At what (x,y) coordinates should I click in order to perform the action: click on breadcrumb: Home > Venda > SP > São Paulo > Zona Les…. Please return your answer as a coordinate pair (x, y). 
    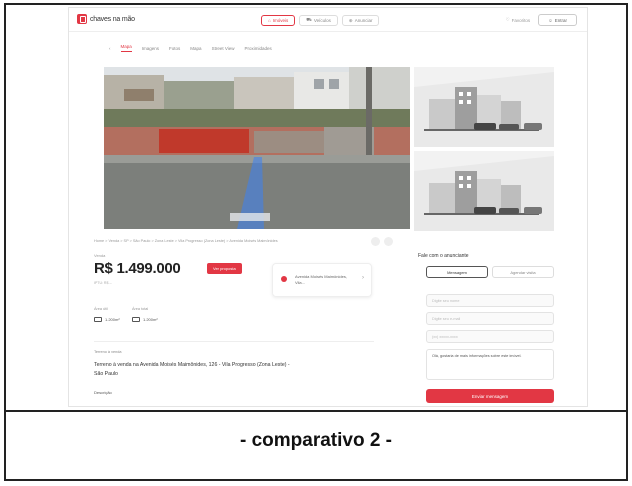
    Looking at the image, I should click on (186, 241).